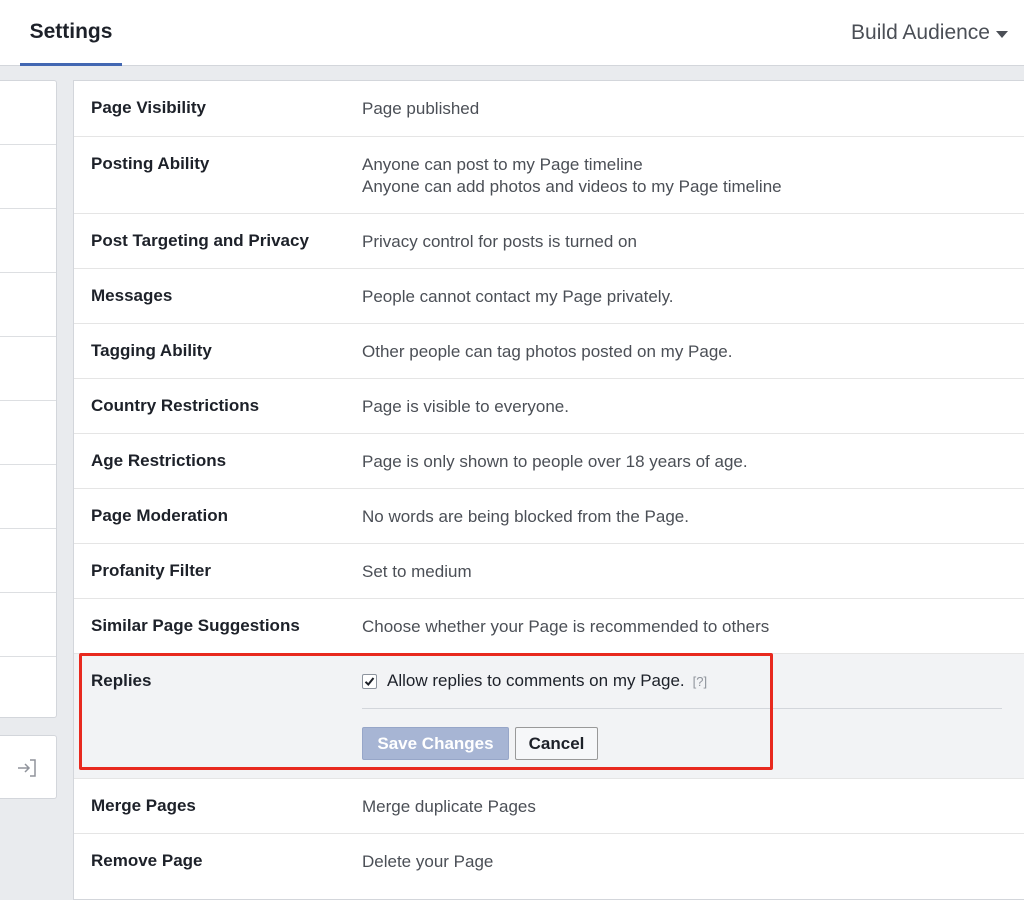  Describe the element at coordinates (700, 681) in the screenshot. I see `help-link: [?]` at that location.